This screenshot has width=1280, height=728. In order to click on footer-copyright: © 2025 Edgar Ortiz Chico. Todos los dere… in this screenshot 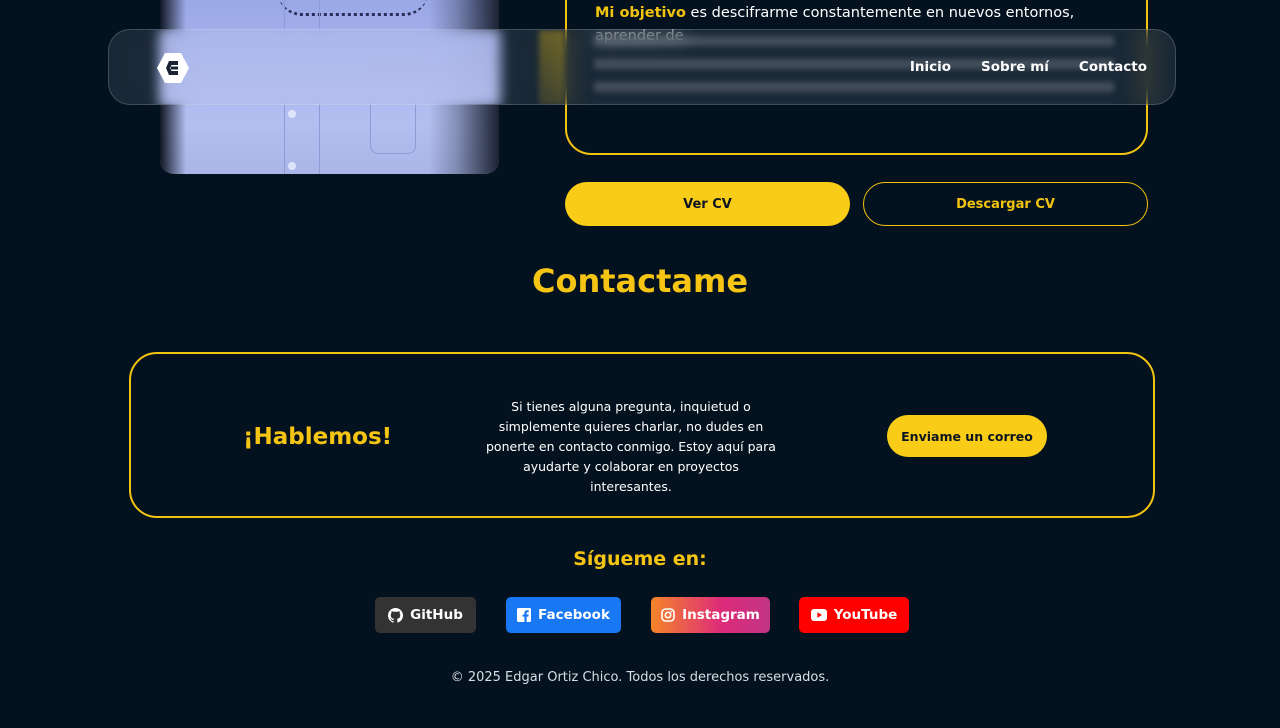, I will do `click(640, 677)`.